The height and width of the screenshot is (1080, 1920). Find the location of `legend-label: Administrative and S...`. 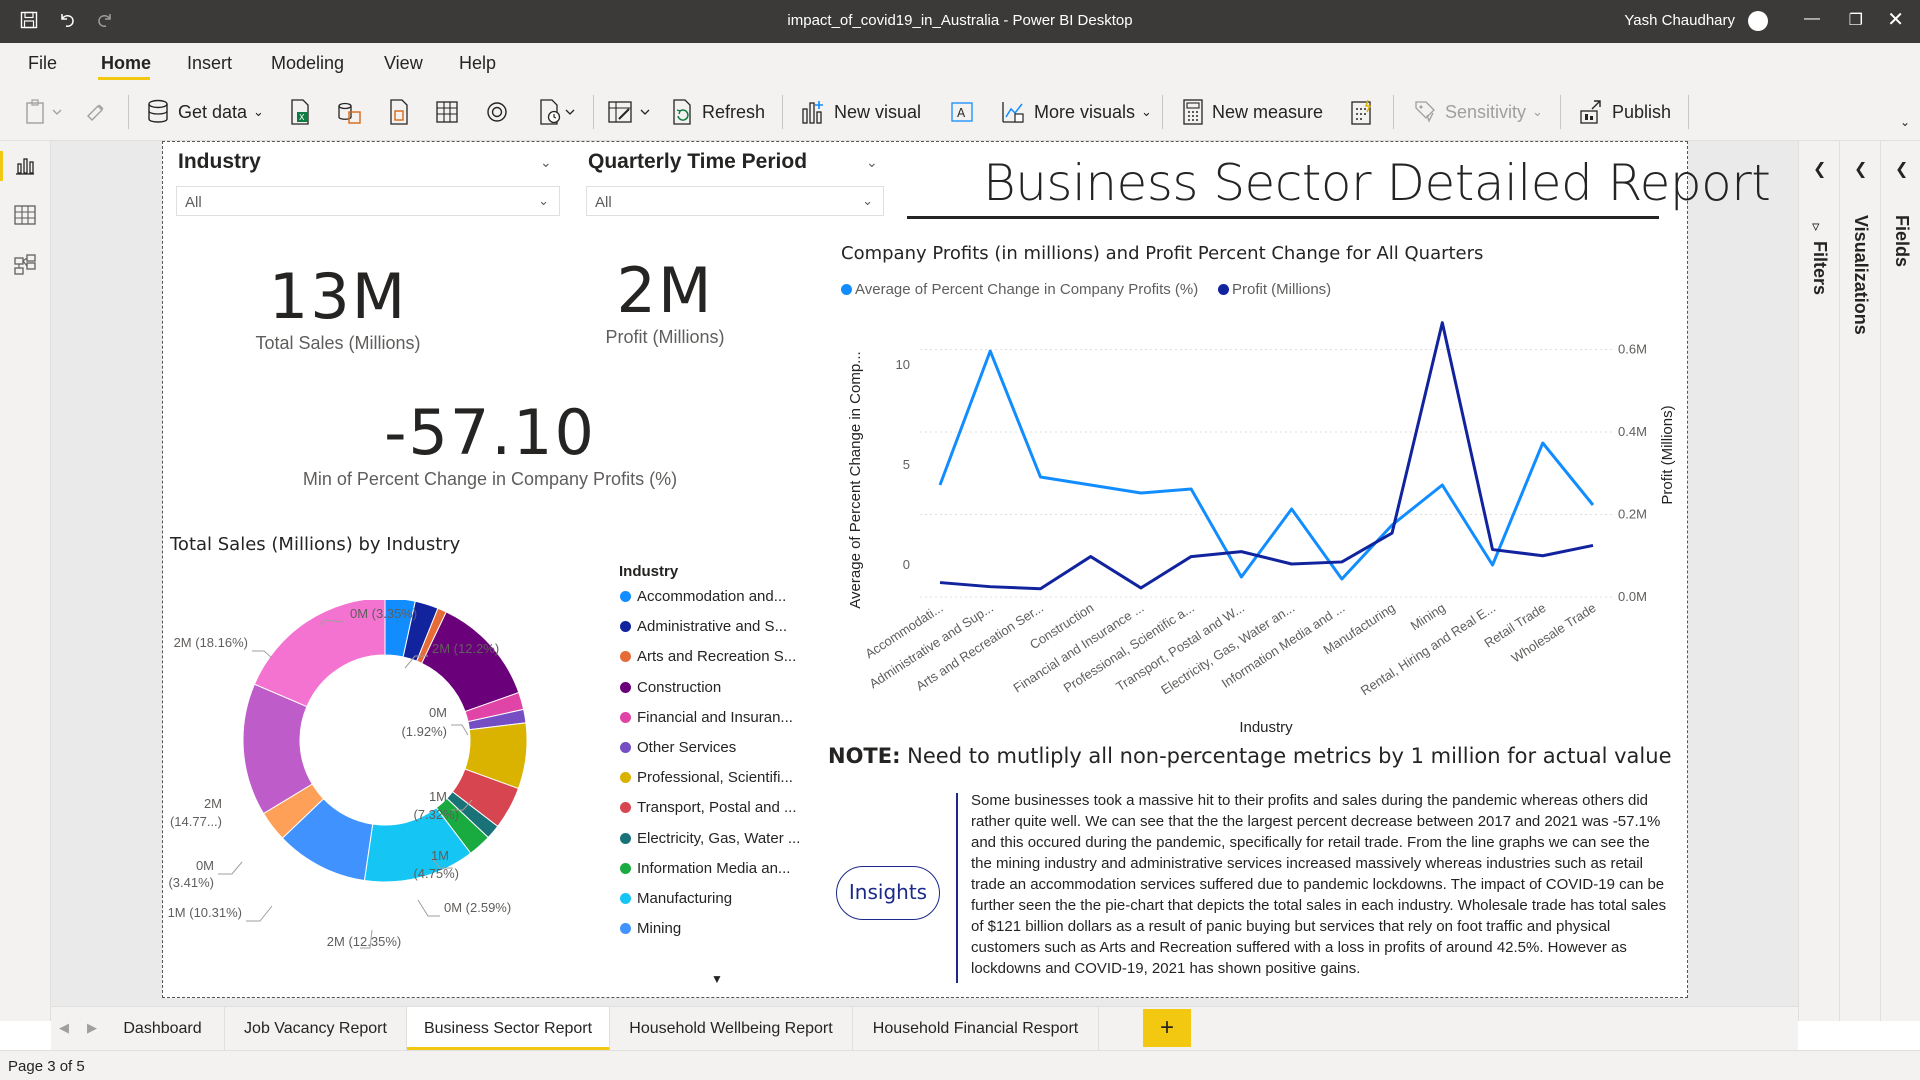

legend-label: Administrative and S... is located at coordinates (712, 627).